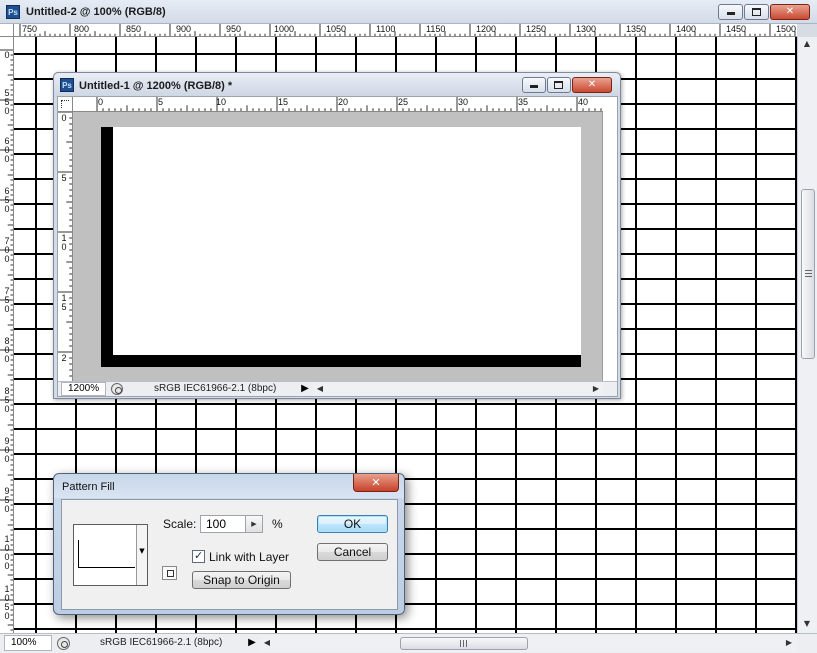 This screenshot has width=817, height=653. Describe the element at coordinates (583, 102) in the screenshot. I see `ruler-label: 40` at that location.